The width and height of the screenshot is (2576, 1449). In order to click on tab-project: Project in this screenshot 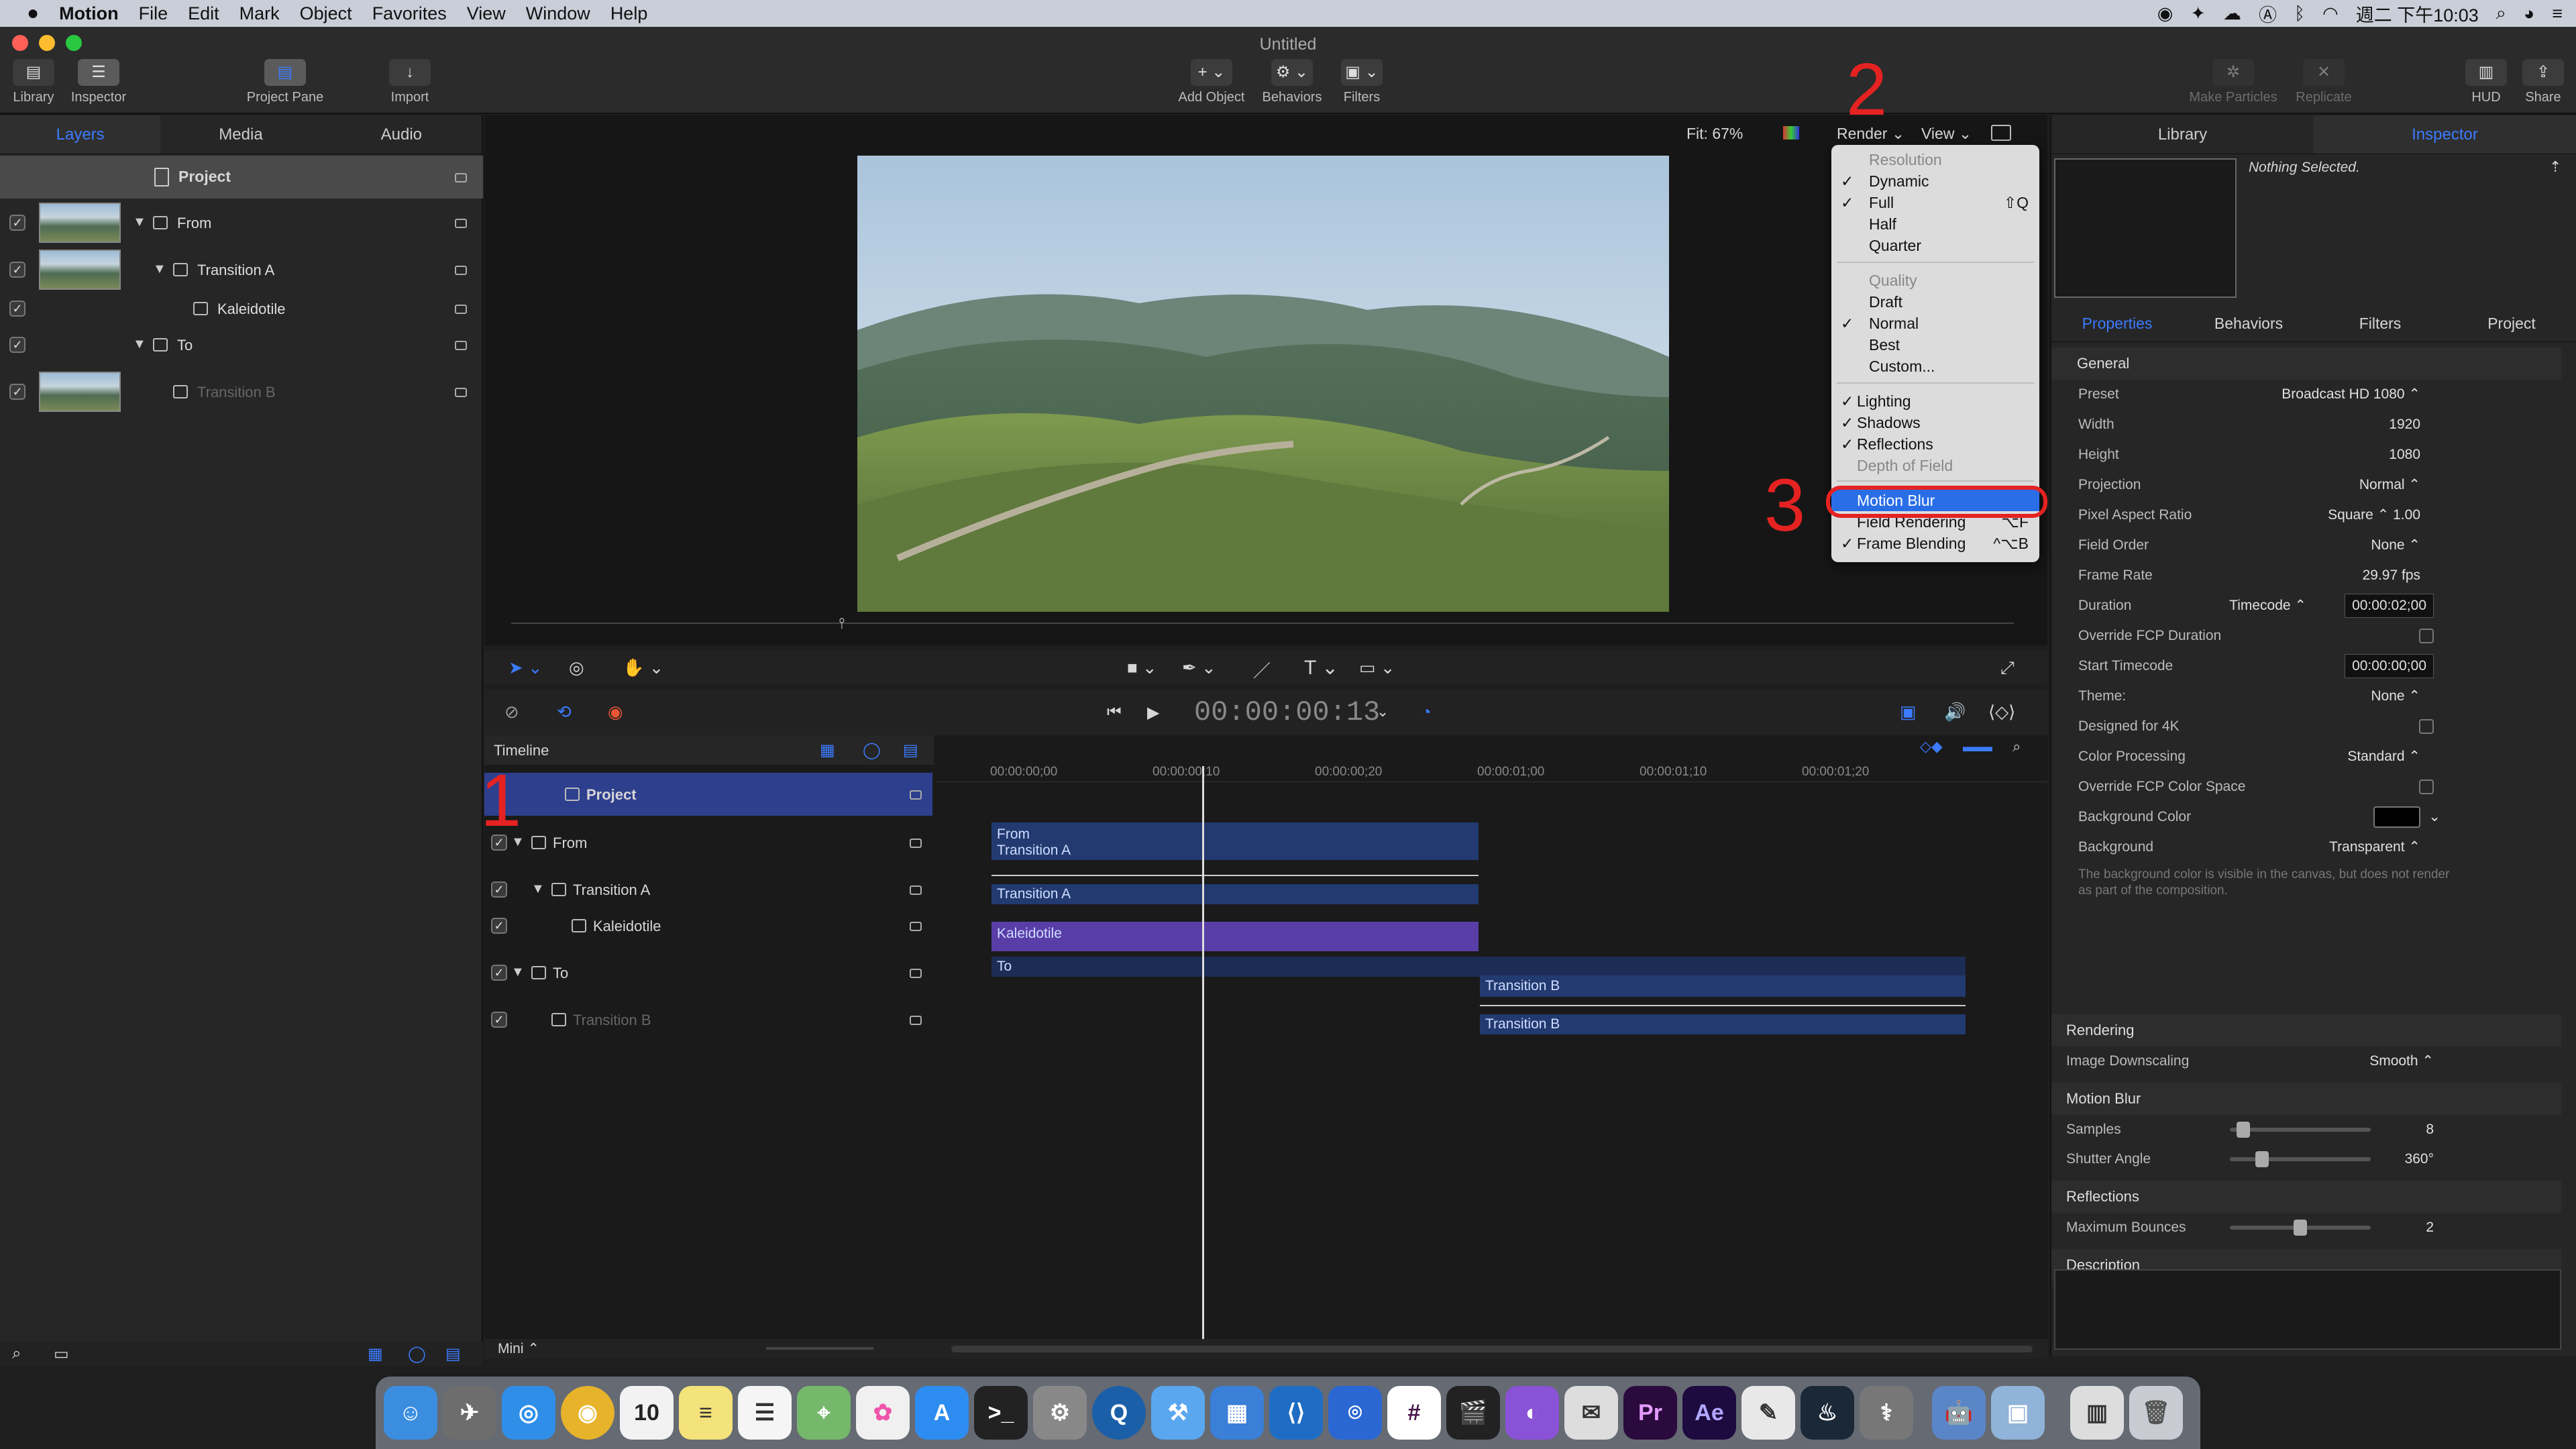, I will do `click(2511, 323)`.